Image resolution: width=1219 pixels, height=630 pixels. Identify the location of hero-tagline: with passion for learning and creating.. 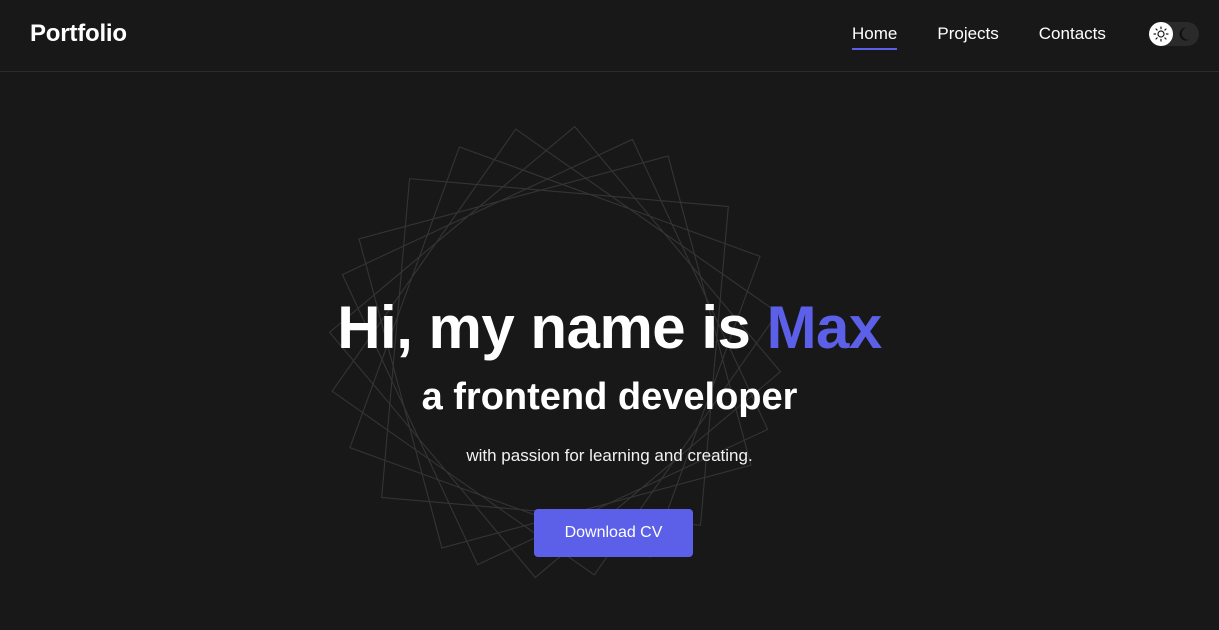
(609, 455).